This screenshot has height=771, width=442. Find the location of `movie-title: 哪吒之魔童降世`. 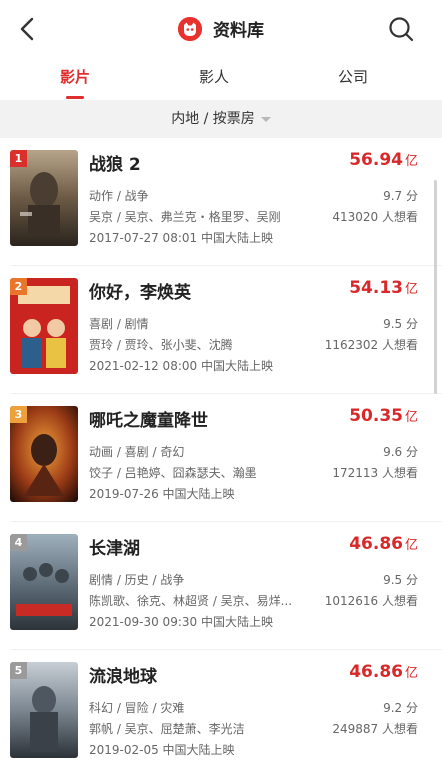

movie-title: 哪吒之魔童降世 is located at coordinates (148, 421).